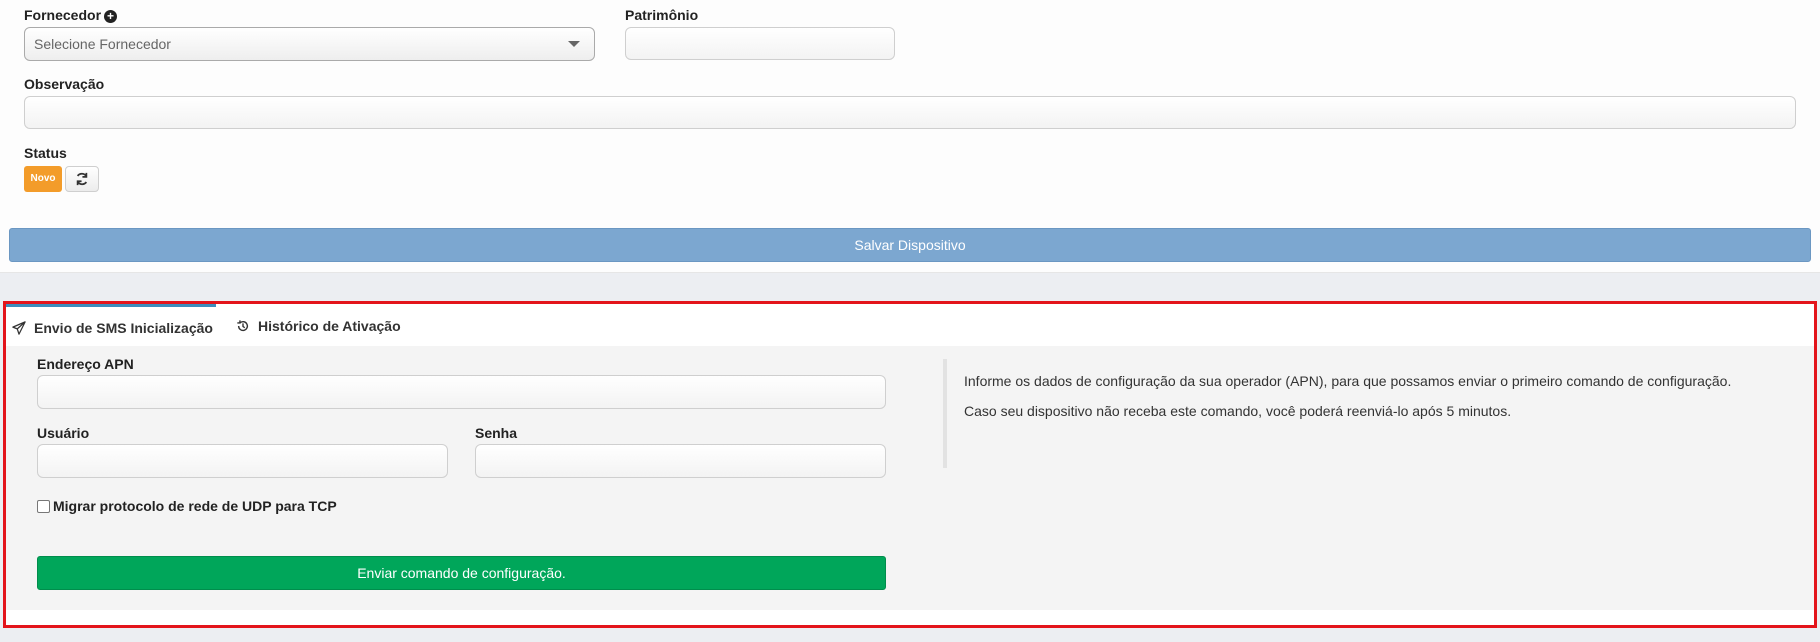  I want to click on usuario-label: Usuário, so click(63, 433).